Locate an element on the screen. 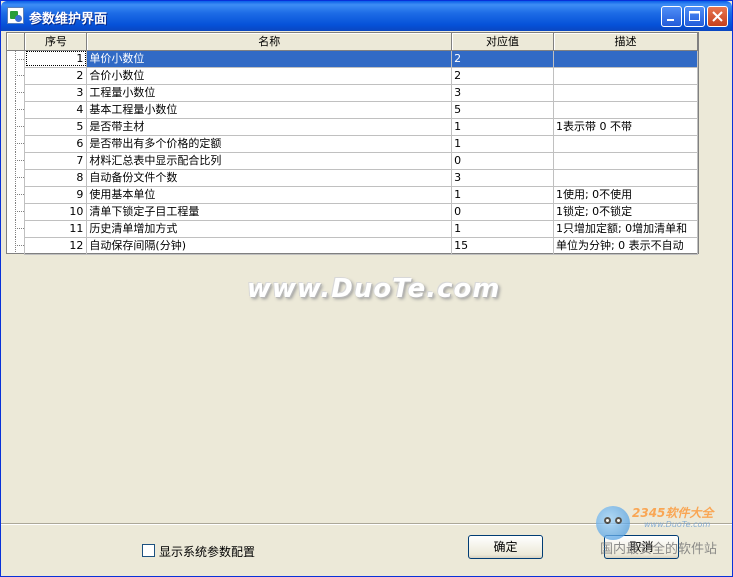 The image size is (733, 577). logo-url: www.DuoTe.com is located at coordinates (677, 524).